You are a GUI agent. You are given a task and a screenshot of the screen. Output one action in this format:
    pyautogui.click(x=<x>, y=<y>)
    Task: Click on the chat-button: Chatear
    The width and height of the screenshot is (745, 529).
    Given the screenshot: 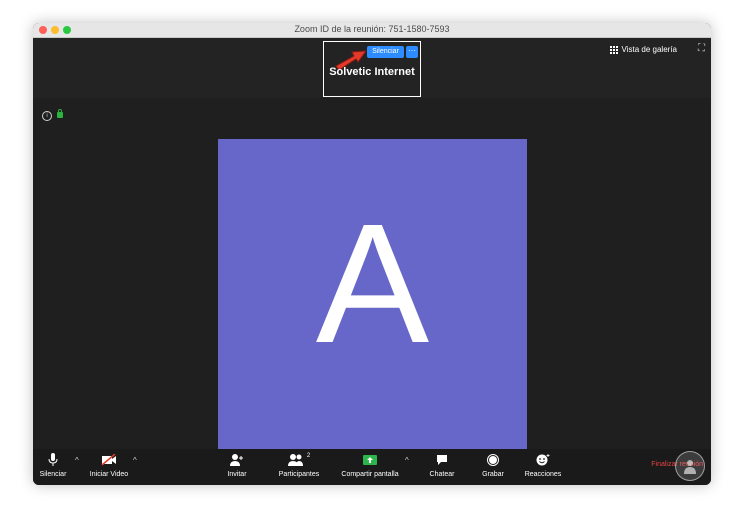 What is the action you would take?
    pyautogui.click(x=442, y=465)
    